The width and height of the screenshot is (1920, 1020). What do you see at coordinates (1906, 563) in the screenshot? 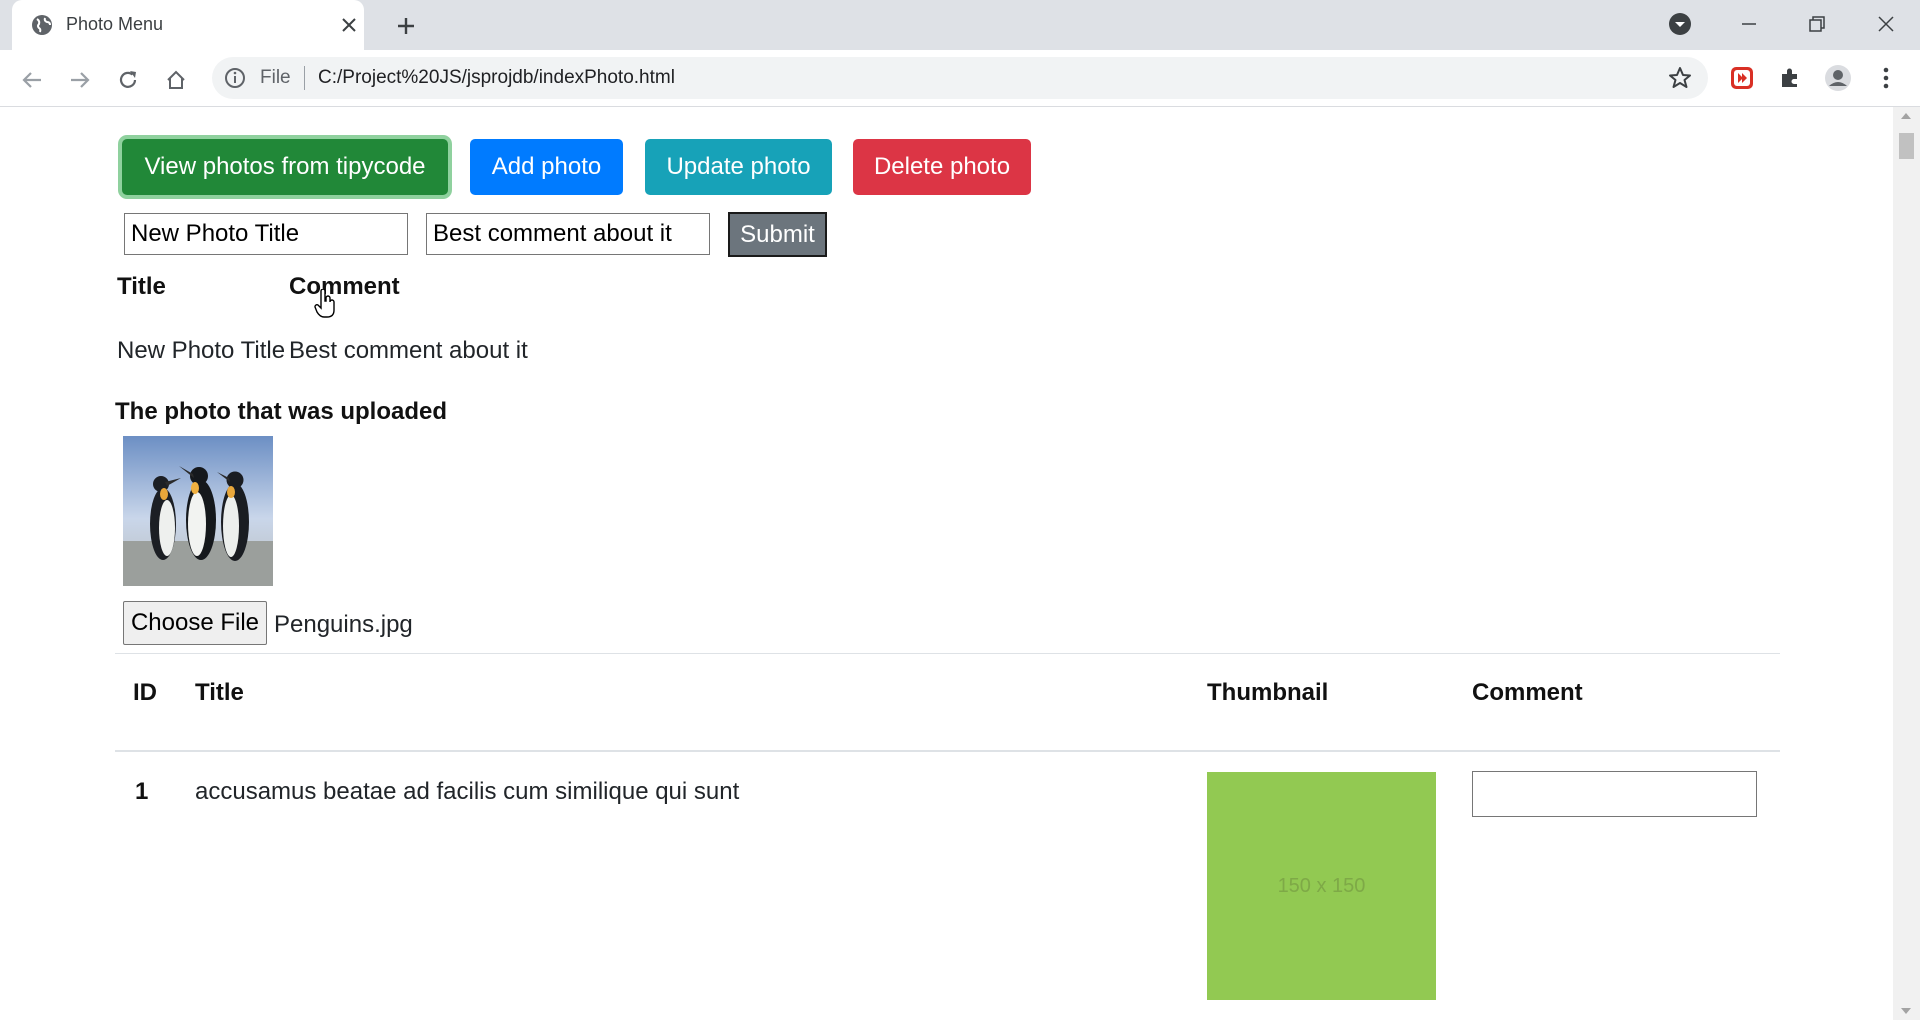
I see `vertical-scrollbar` at bounding box center [1906, 563].